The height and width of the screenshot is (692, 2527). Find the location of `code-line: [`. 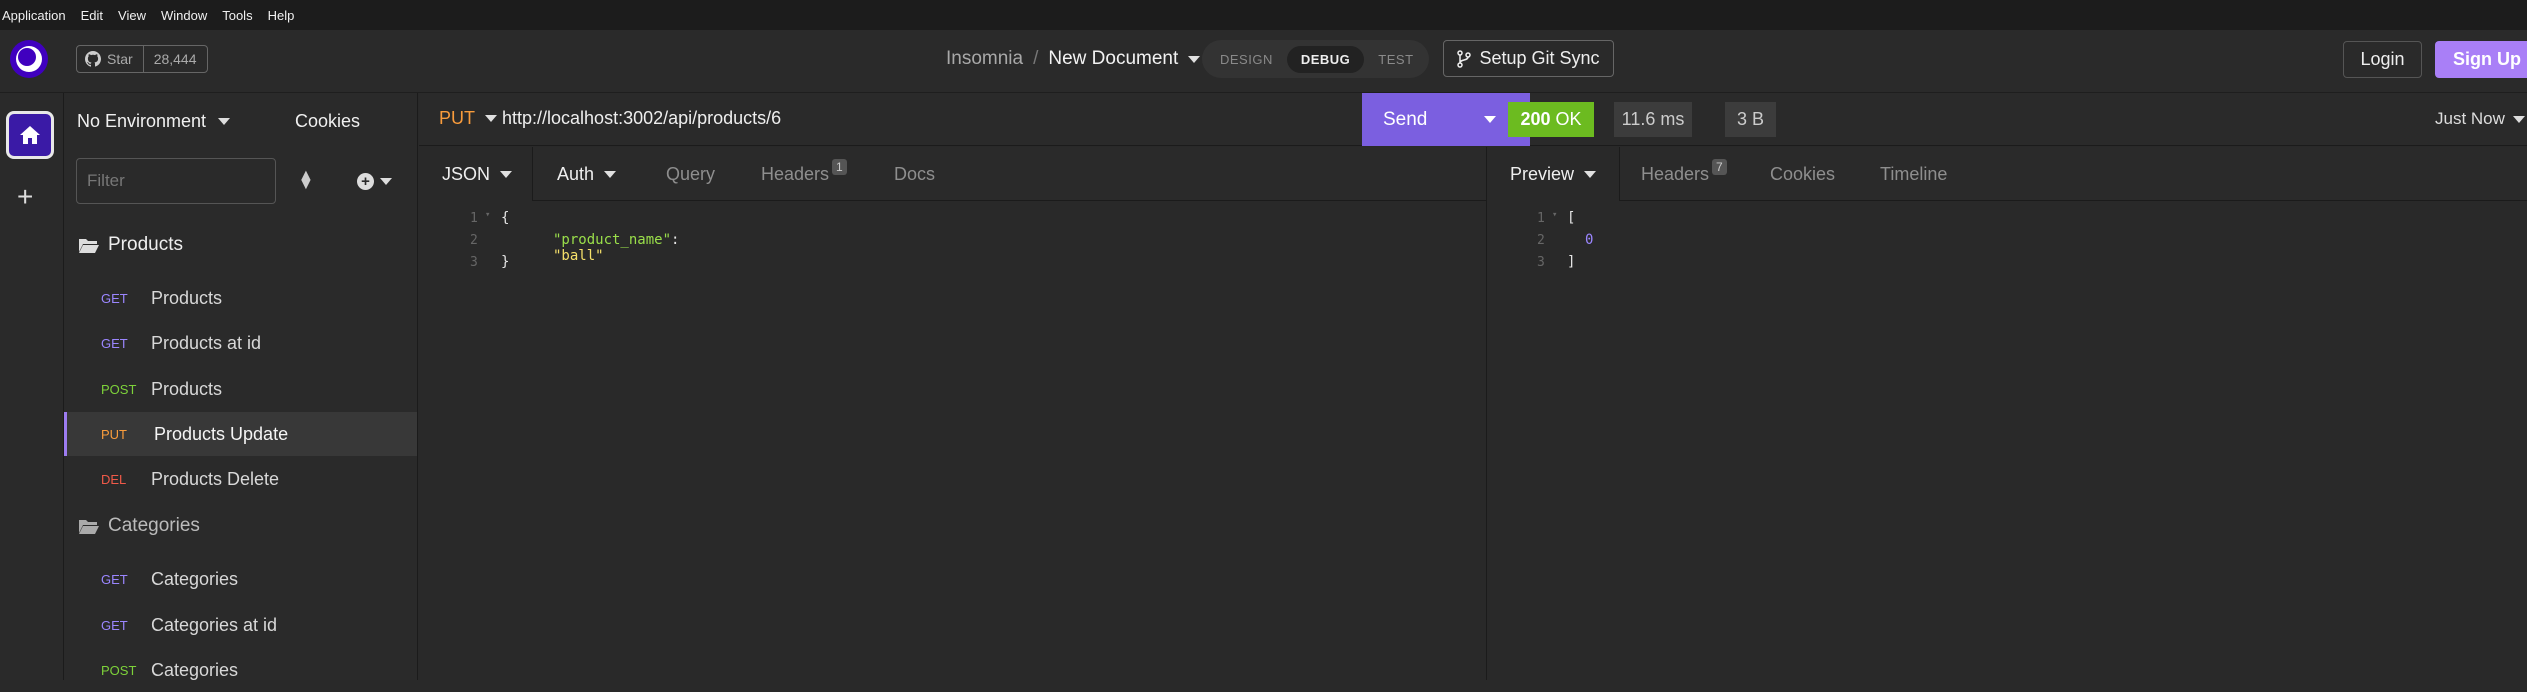

code-line: [ is located at coordinates (1571, 218).